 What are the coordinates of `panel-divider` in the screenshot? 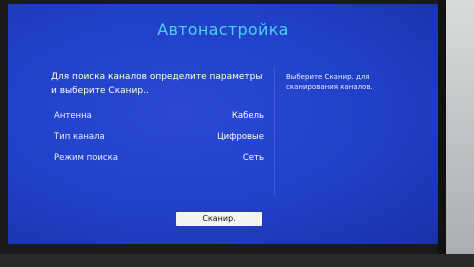 It's located at (274, 131).